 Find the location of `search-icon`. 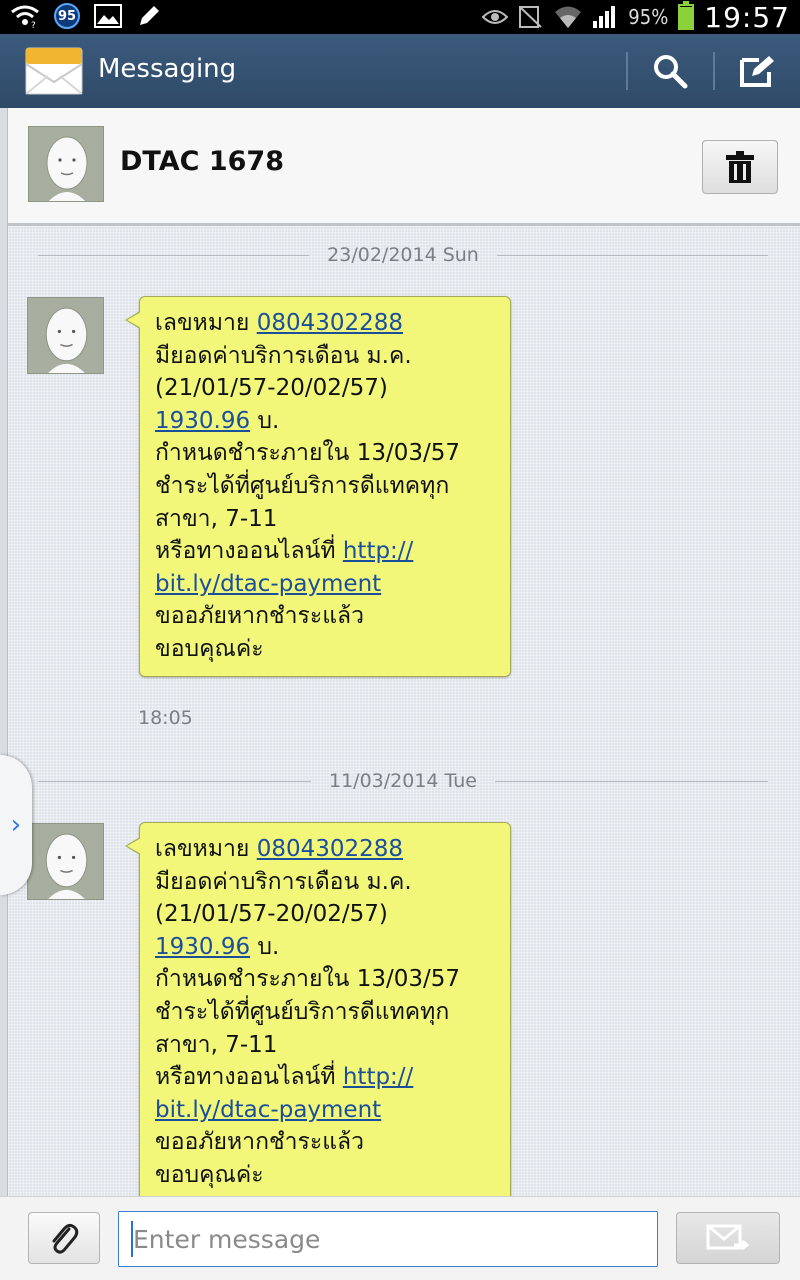

search-icon is located at coordinates (671, 72).